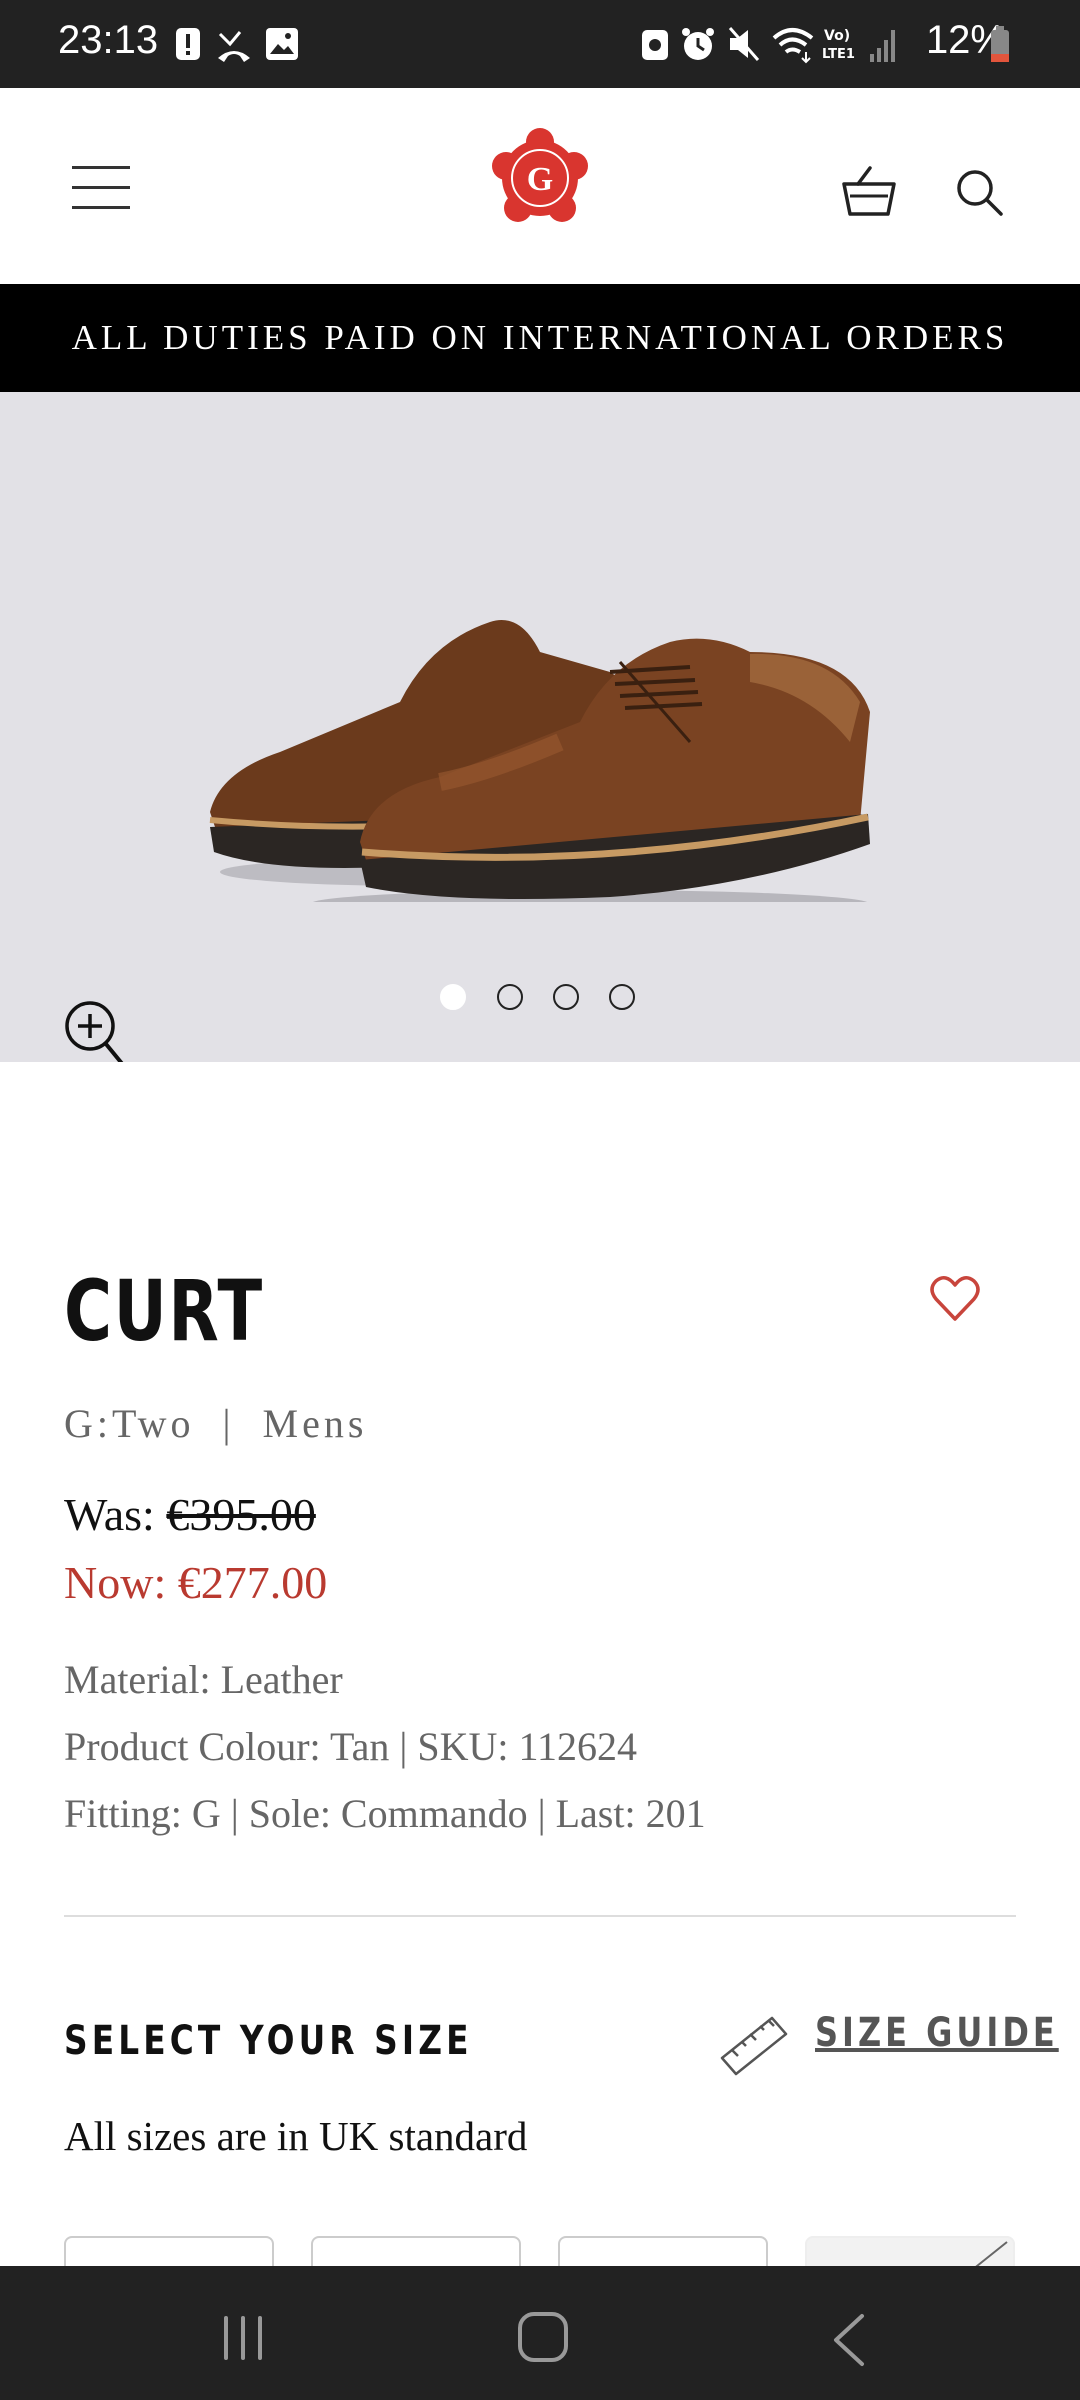 Image resolution: width=1080 pixels, height=2400 pixels. I want to click on notification-icon, so click(655, 45).